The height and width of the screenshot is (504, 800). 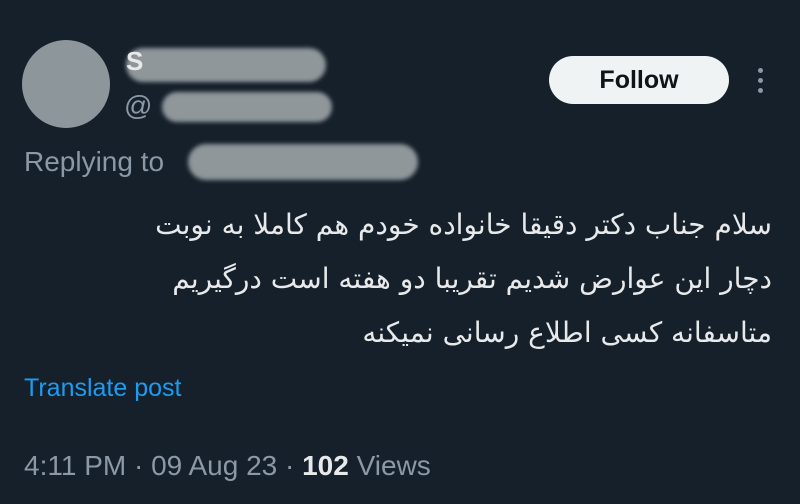 I want to click on follow-button: Follow, so click(x=639, y=80).